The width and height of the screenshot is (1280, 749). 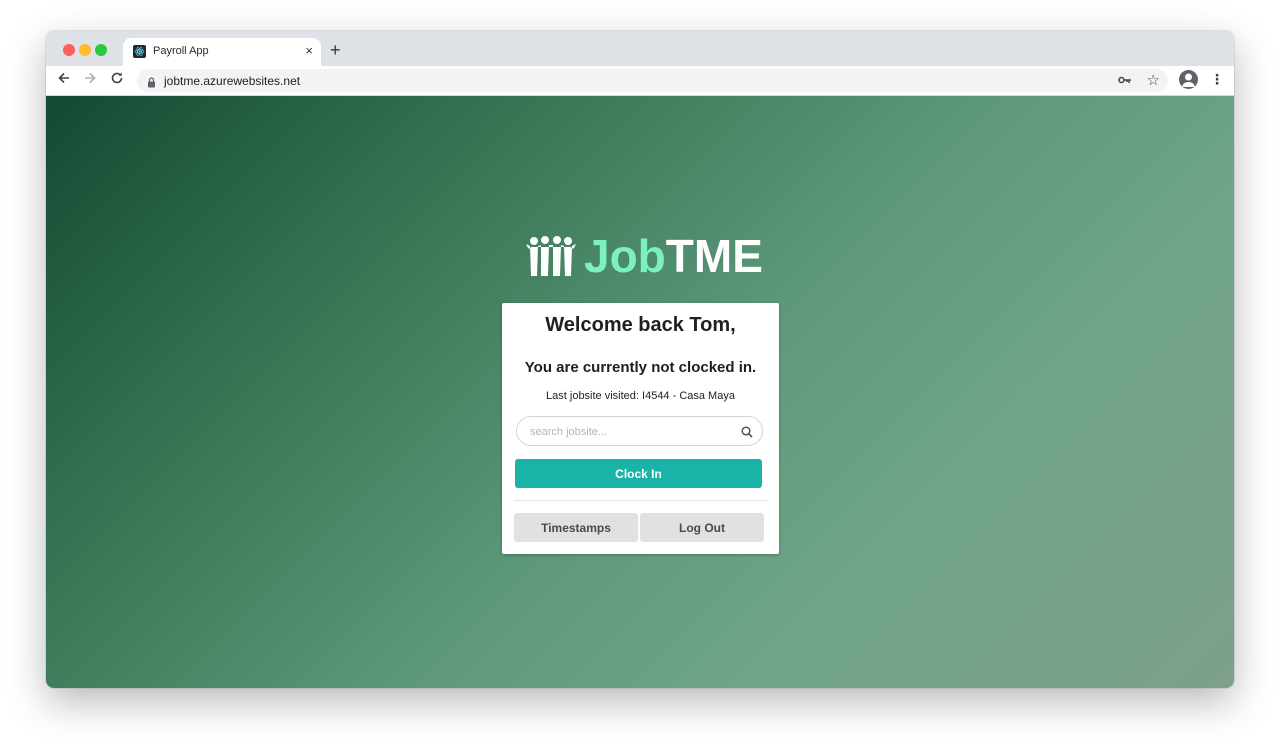 I want to click on minimize-window-button, so click(x=85, y=50).